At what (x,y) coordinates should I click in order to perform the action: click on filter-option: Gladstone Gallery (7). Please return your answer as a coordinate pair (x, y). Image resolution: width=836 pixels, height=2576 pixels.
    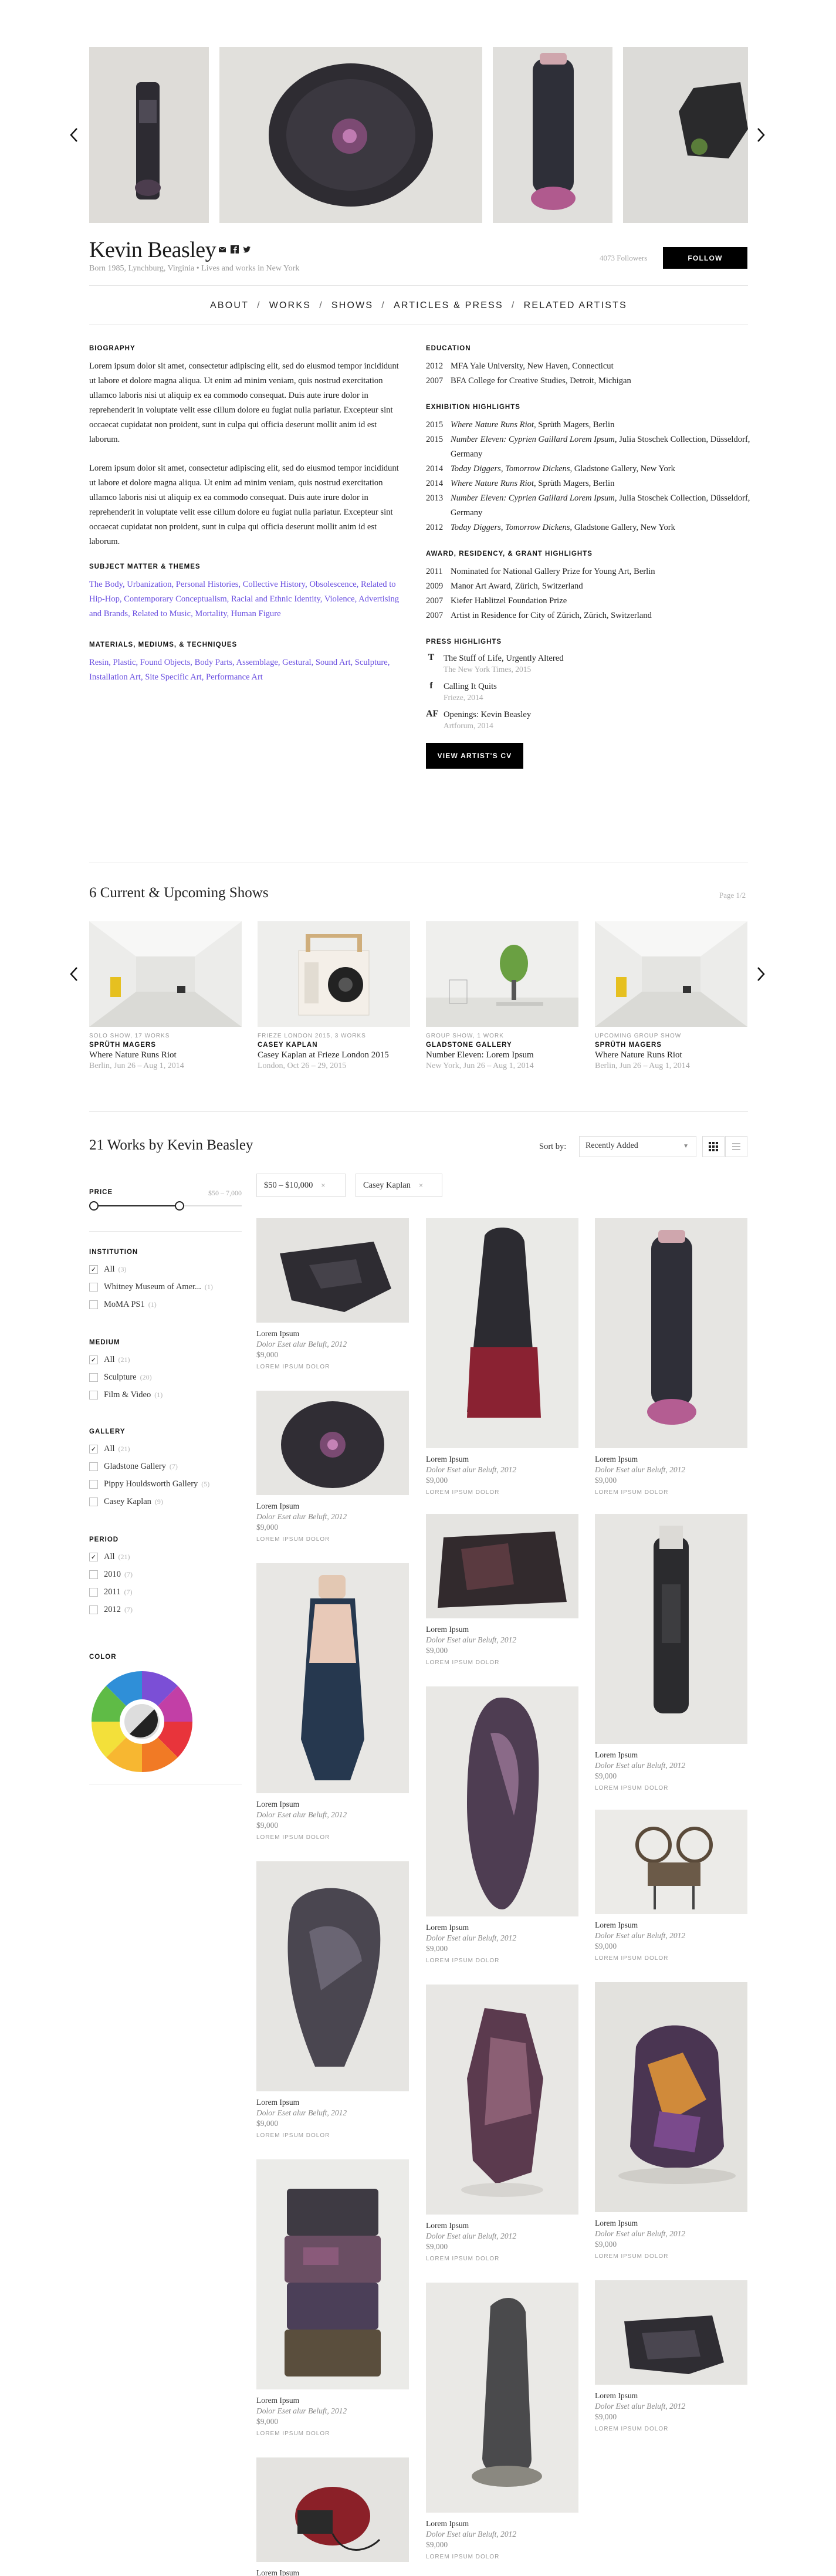
    Looking at the image, I should click on (165, 1466).